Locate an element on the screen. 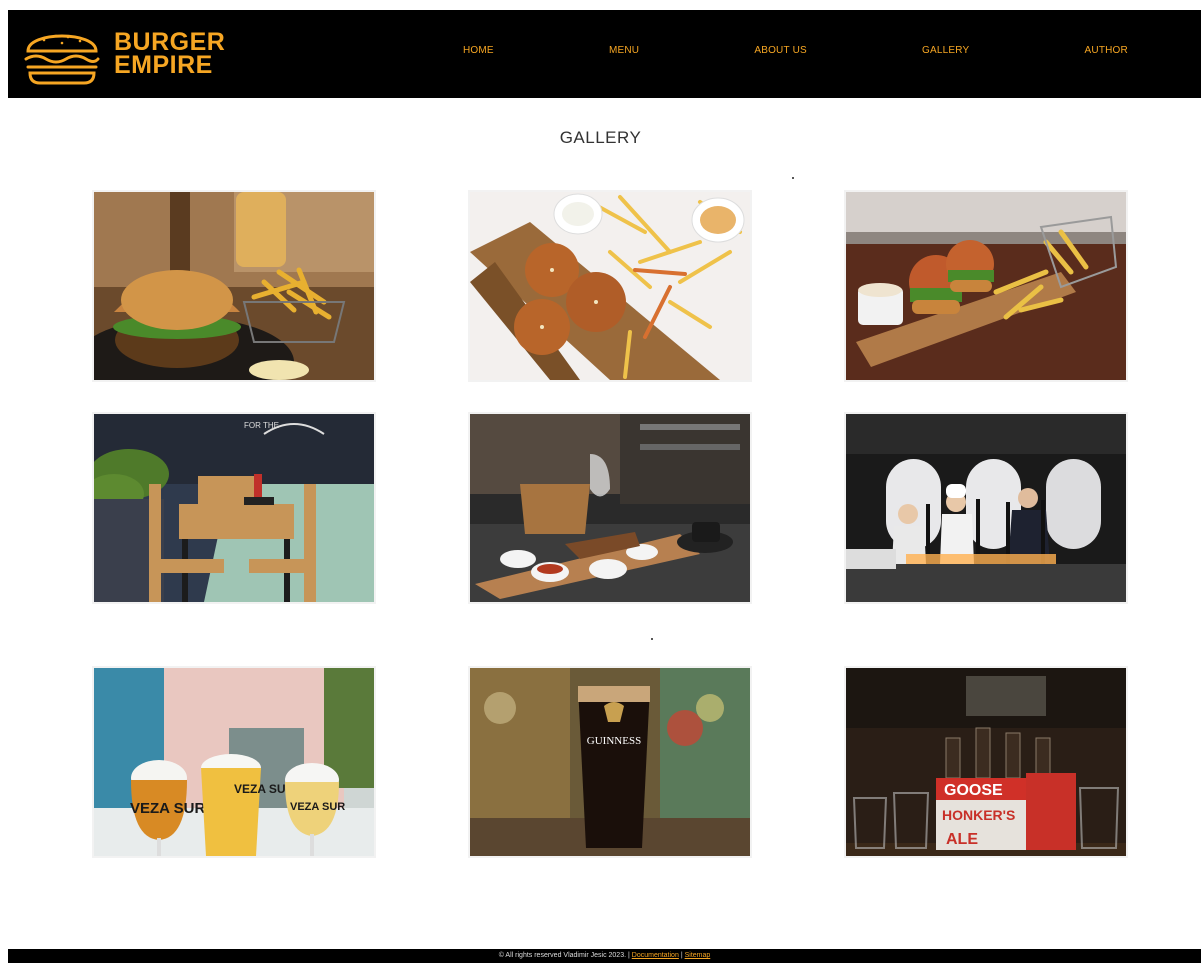  gallery-photo-restaurant-table: FOR THE is located at coordinates (234, 508).